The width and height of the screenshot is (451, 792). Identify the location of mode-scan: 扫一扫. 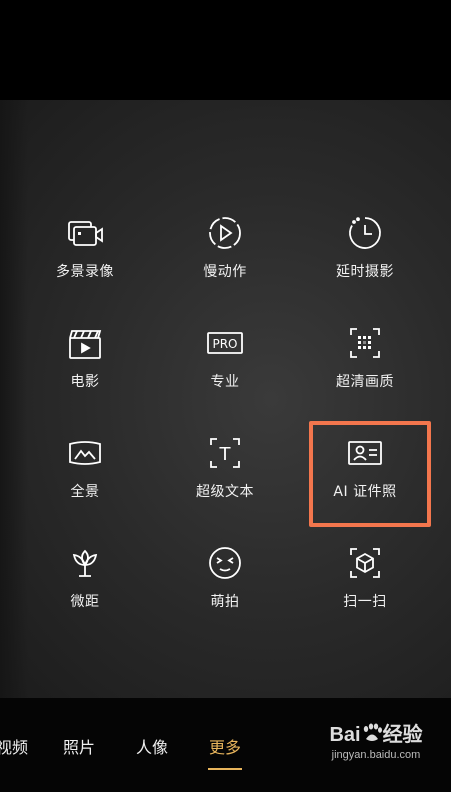
(365, 577).